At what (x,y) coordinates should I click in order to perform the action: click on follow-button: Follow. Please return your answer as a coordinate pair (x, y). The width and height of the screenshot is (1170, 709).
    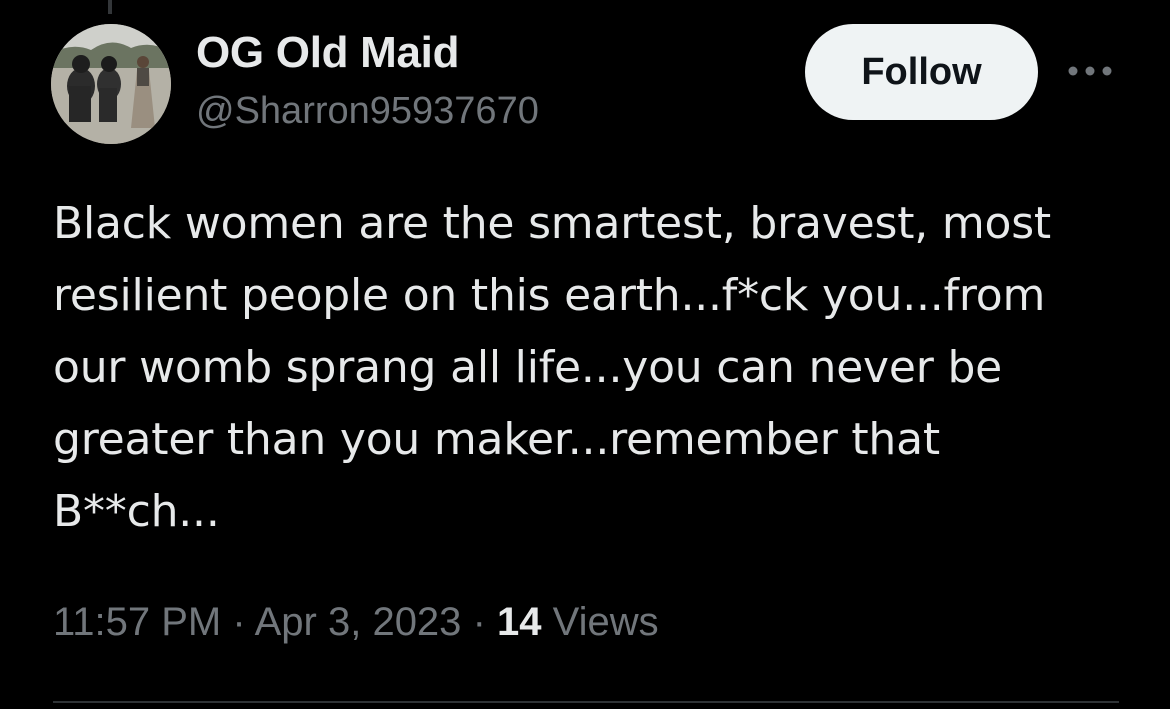
    Looking at the image, I should click on (921, 72).